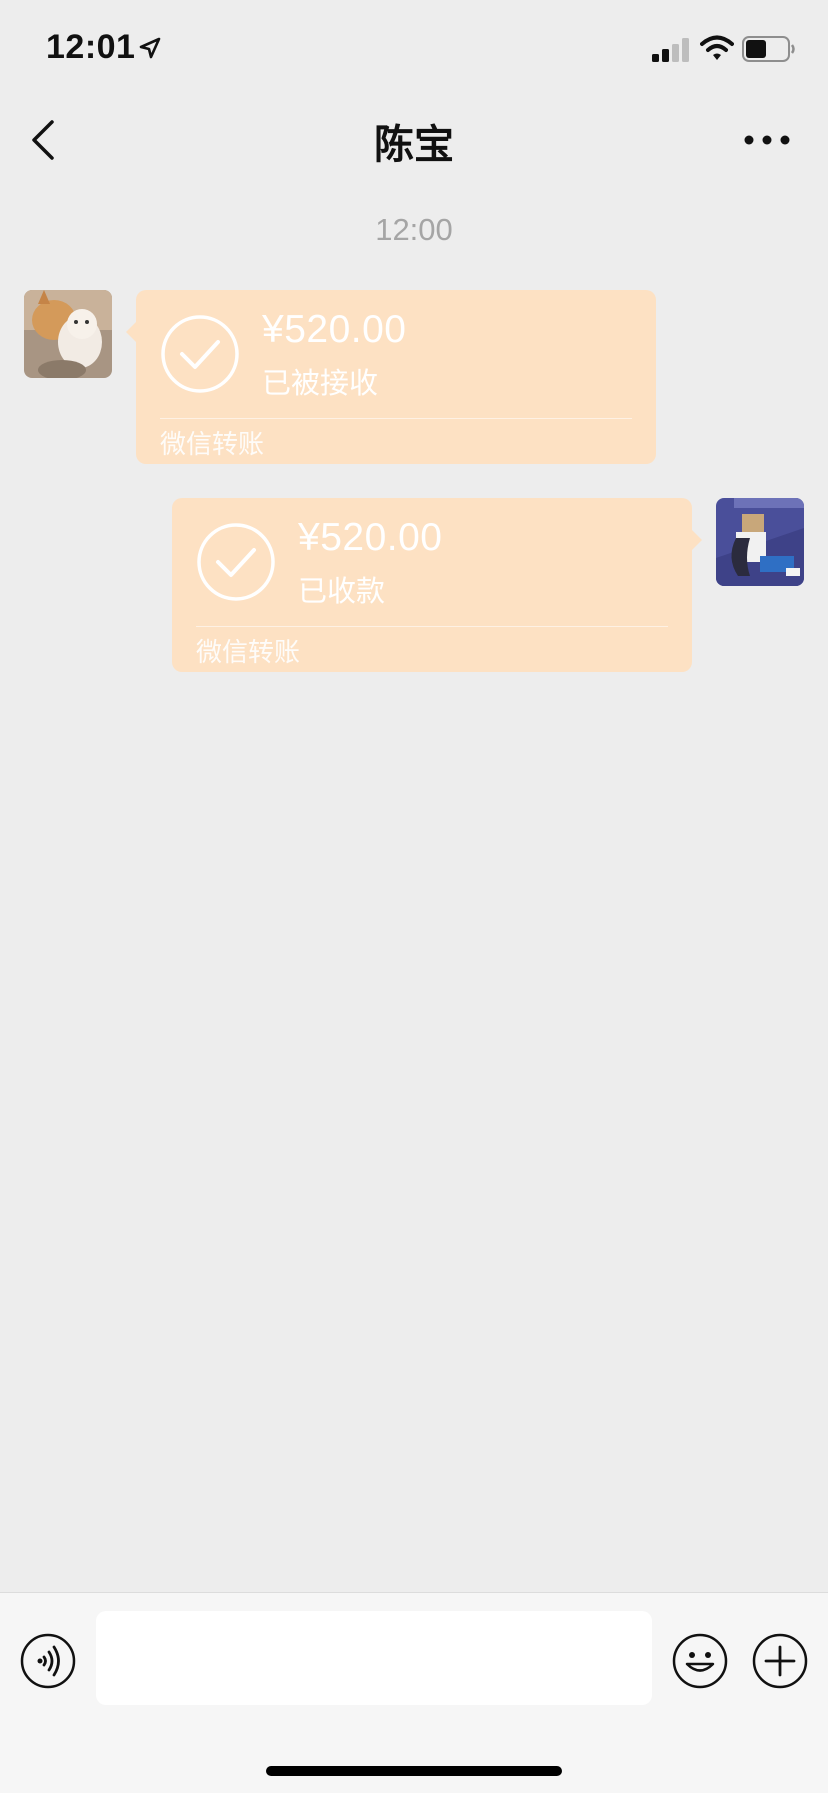  I want to click on transfer-status: 已收款, so click(342, 591).